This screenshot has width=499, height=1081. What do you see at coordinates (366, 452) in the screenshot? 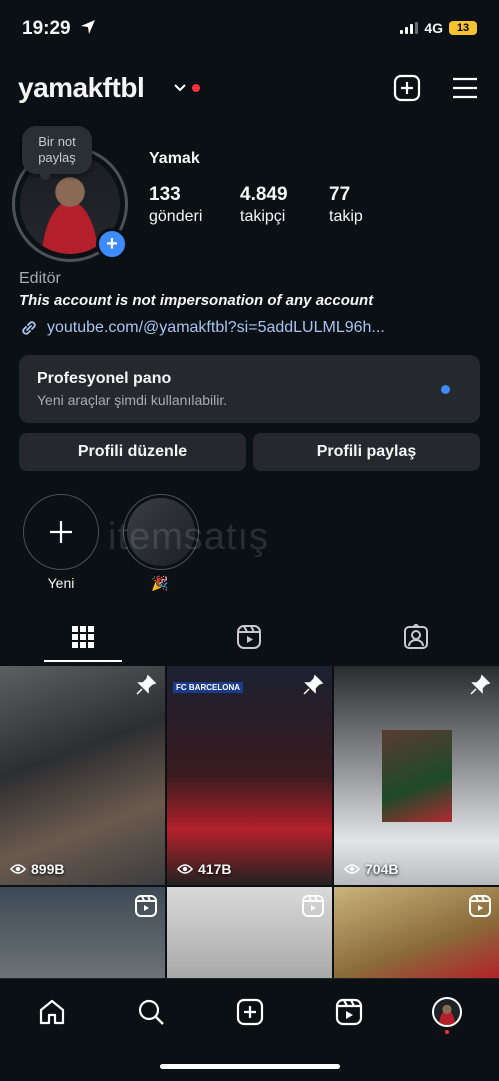
I see `share-profile-button: Profili paylaş` at bounding box center [366, 452].